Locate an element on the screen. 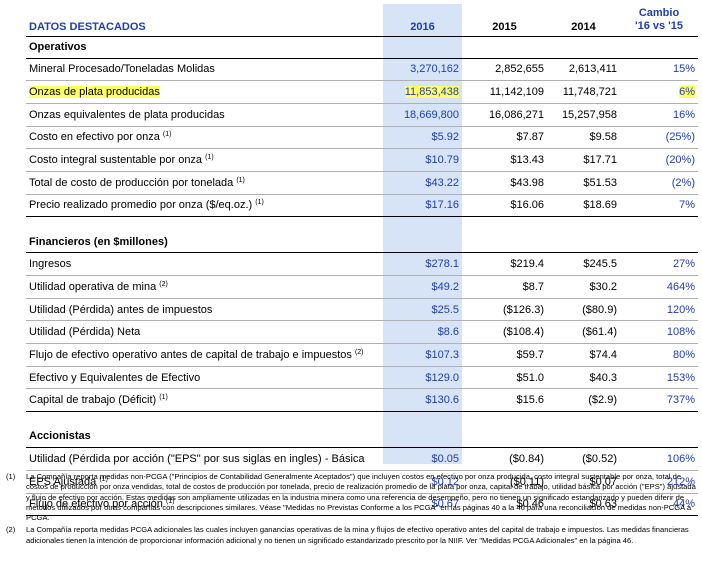 The width and height of the screenshot is (702, 571). value-change-text: 27% is located at coordinates (683, 264).